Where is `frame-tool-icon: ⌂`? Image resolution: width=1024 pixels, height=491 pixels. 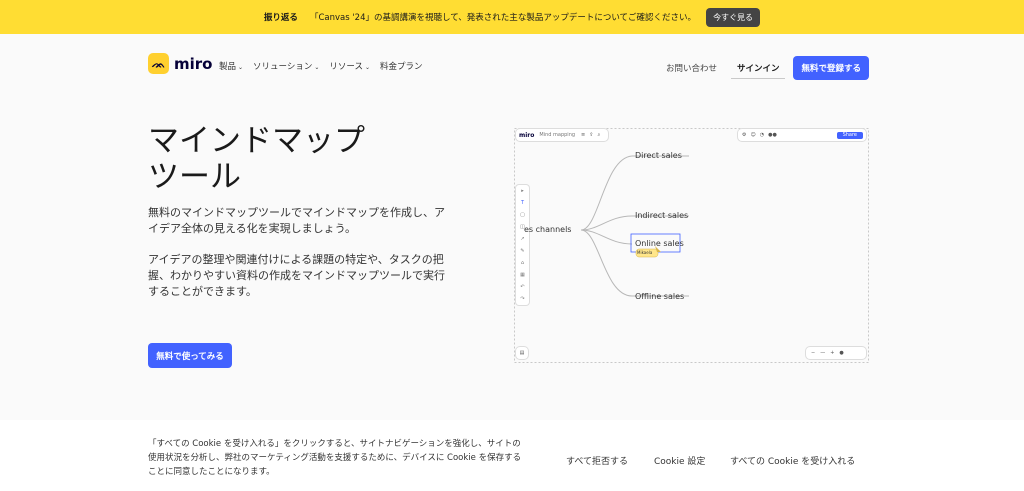
frame-tool-icon: ⌂ is located at coordinates (522, 263).